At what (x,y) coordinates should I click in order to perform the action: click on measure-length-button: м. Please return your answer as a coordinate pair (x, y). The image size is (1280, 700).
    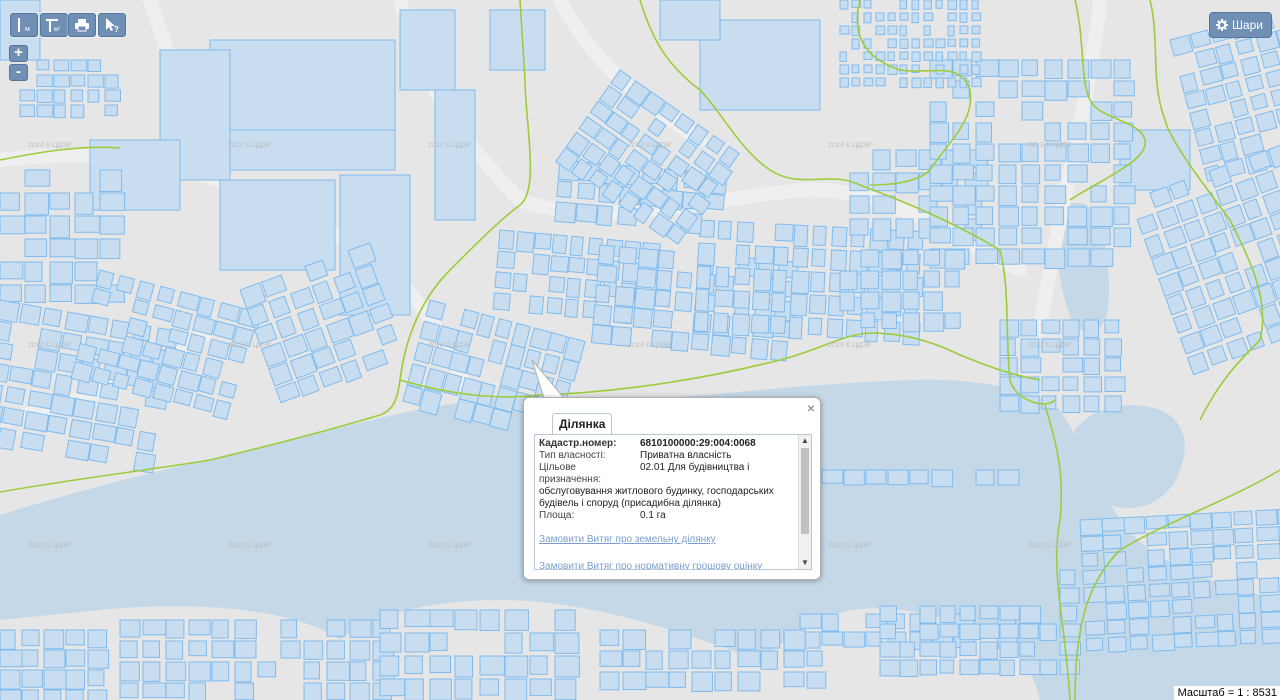
    Looking at the image, I should click on (24, 25).